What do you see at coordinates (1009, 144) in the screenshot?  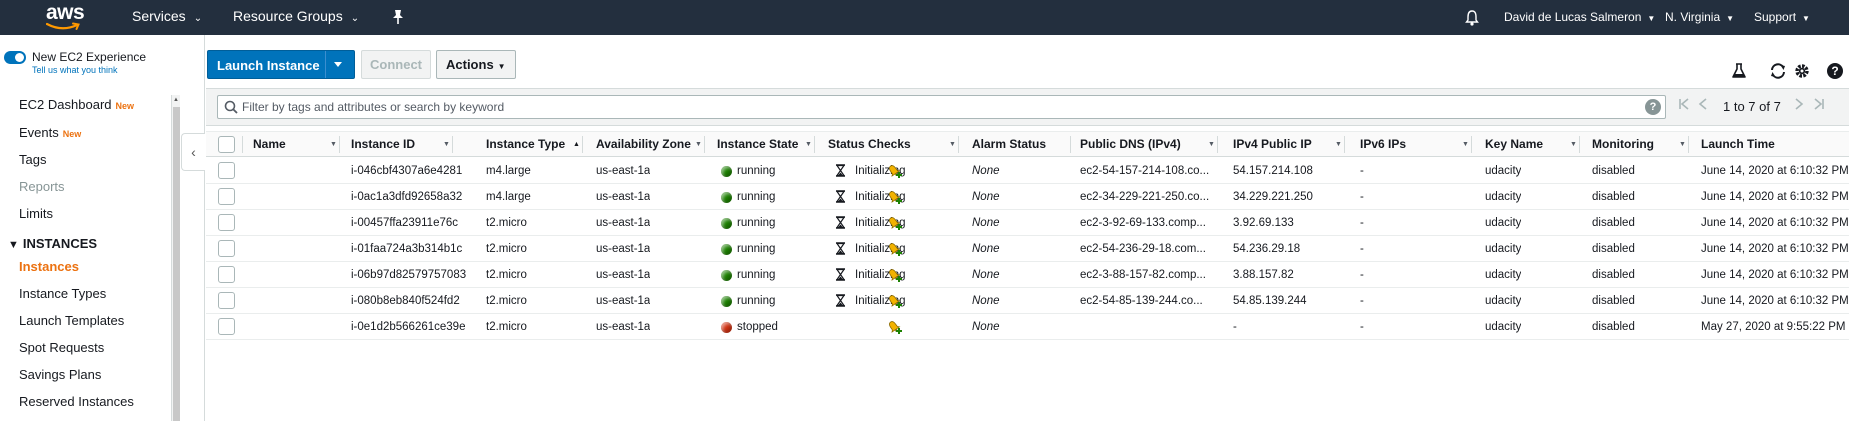 I see `column-header-alarm-status: Alarm Status` at bounding box center [1009, 144].